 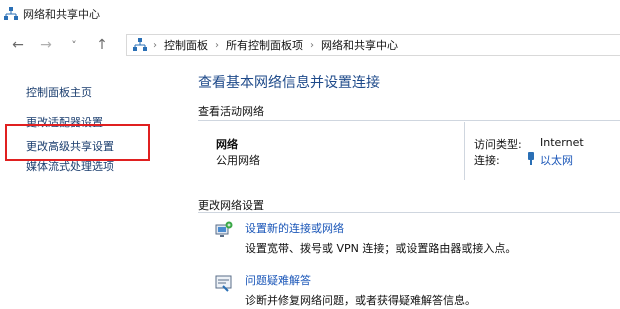 What do you see at coordinates (61, 14) in the screenshot?
I see `window-title: 网络和共享中心` at bounding box center [61, 14].